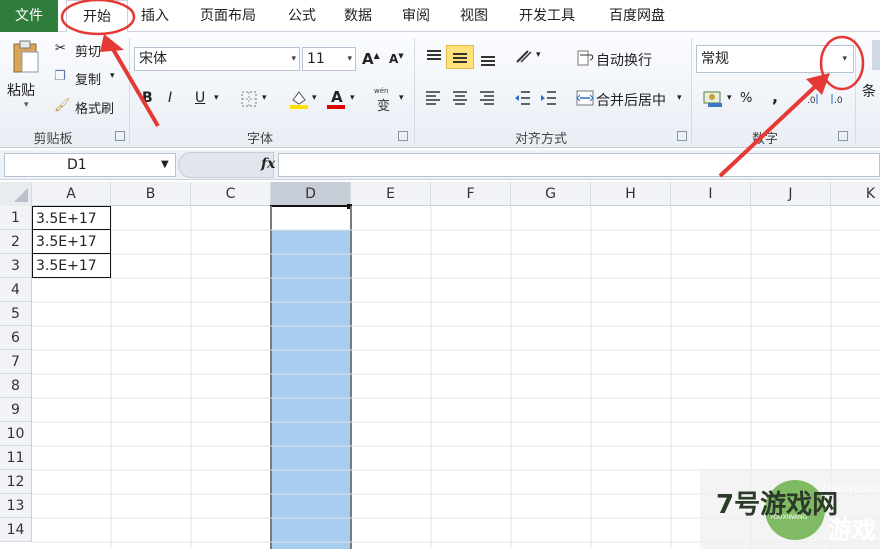 This screenshot has width=880, height=549. Describe the element at coordinates (62, 105) in the screenshot. I see `format-painter-icon: 🖌` at that location.